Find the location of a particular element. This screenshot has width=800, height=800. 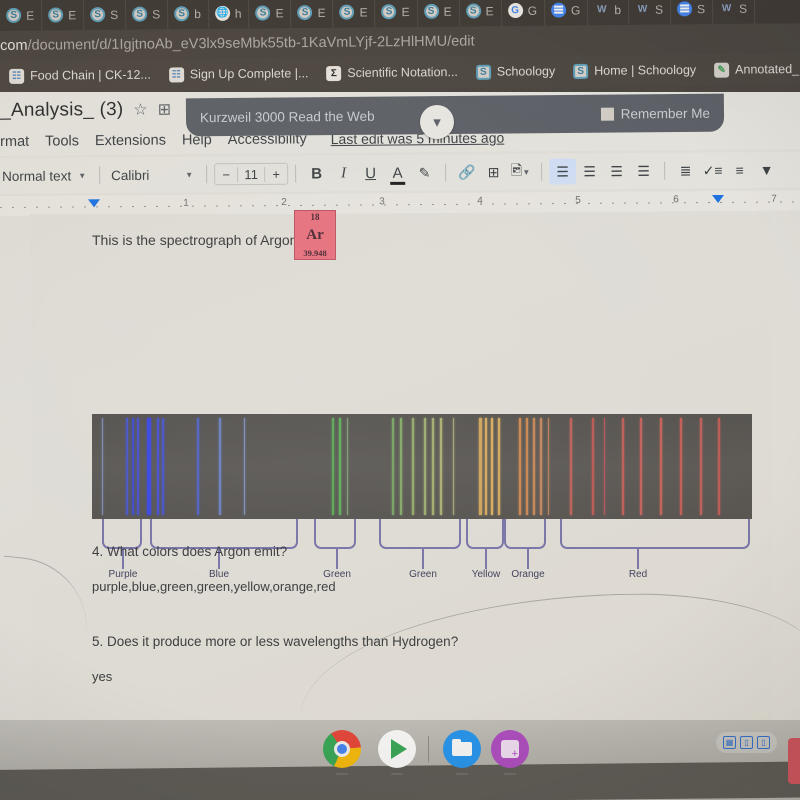

question-text: 4. What colors does Argon emit? is located at coordinates (190, 551).